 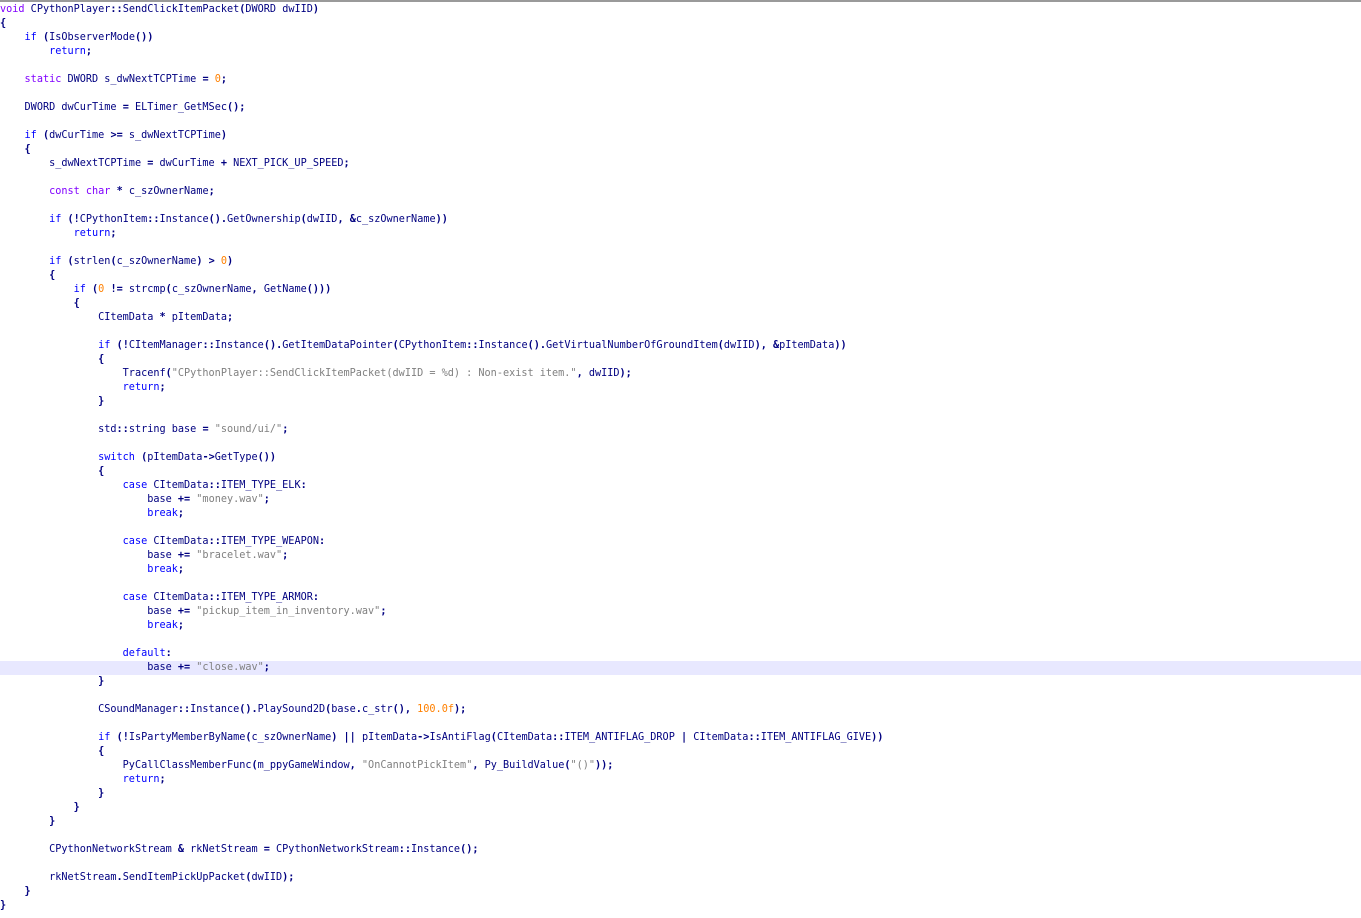 What do you see at coordinates (680, 654) in the screenshot?
I see `code-line: default:` at bounding box center [680, 654].